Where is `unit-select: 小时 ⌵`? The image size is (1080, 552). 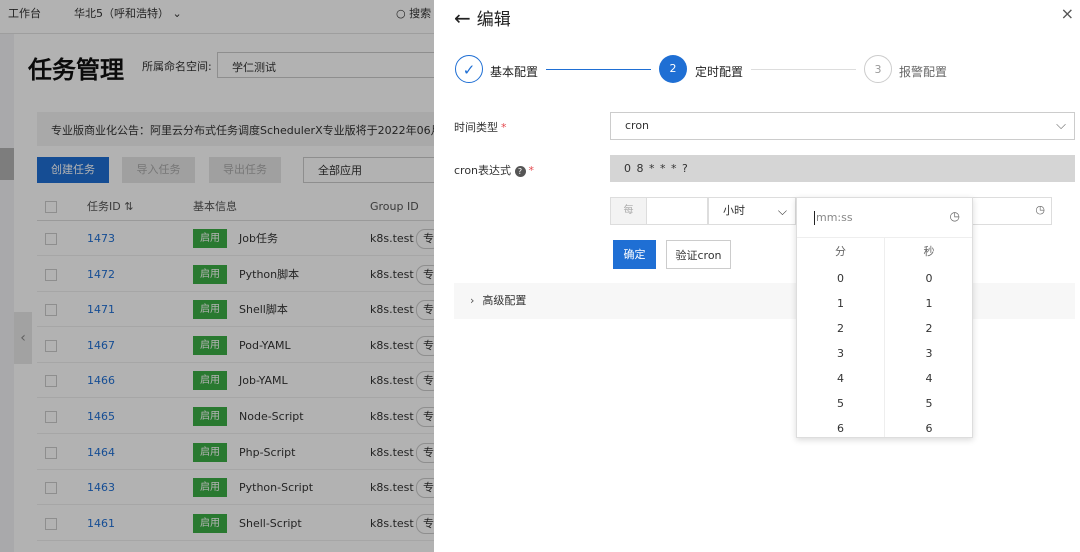
unit-select: 小时 ⌵ is located at coordinates (752, 211).